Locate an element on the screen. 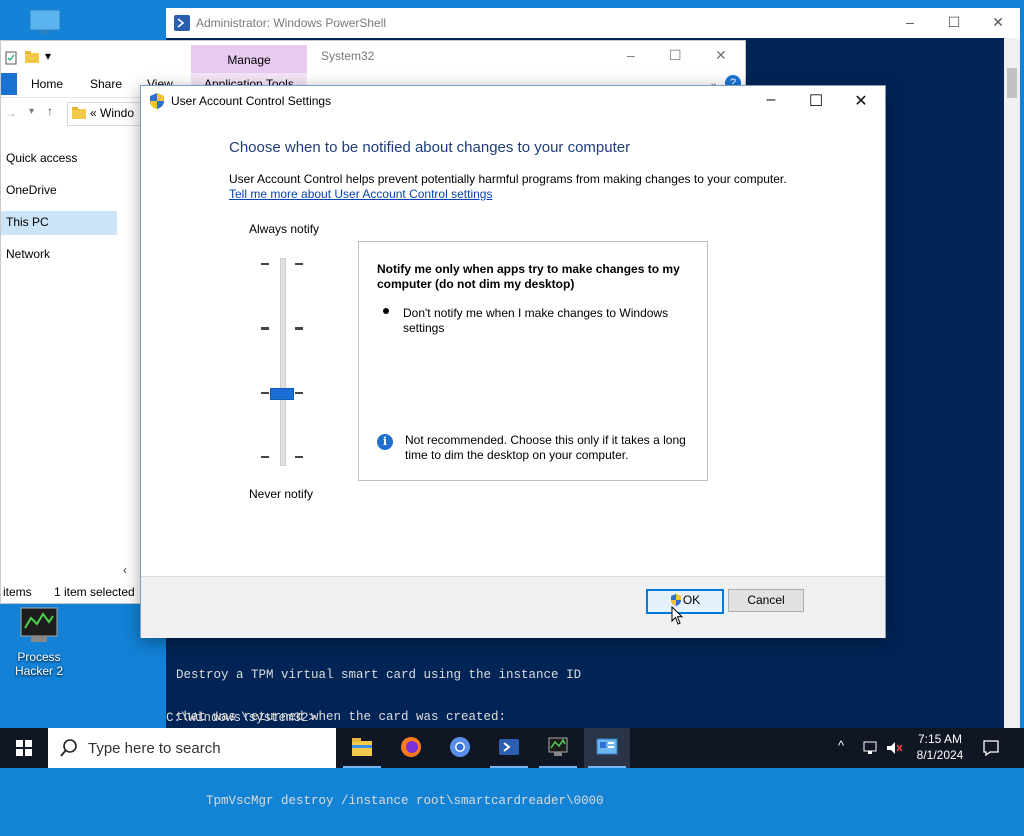 This screenshot has width=1024, height=836. taskbar: Type here to search ^ 7:15 AM 8/1/2024 is located at coordinates (512, 748).